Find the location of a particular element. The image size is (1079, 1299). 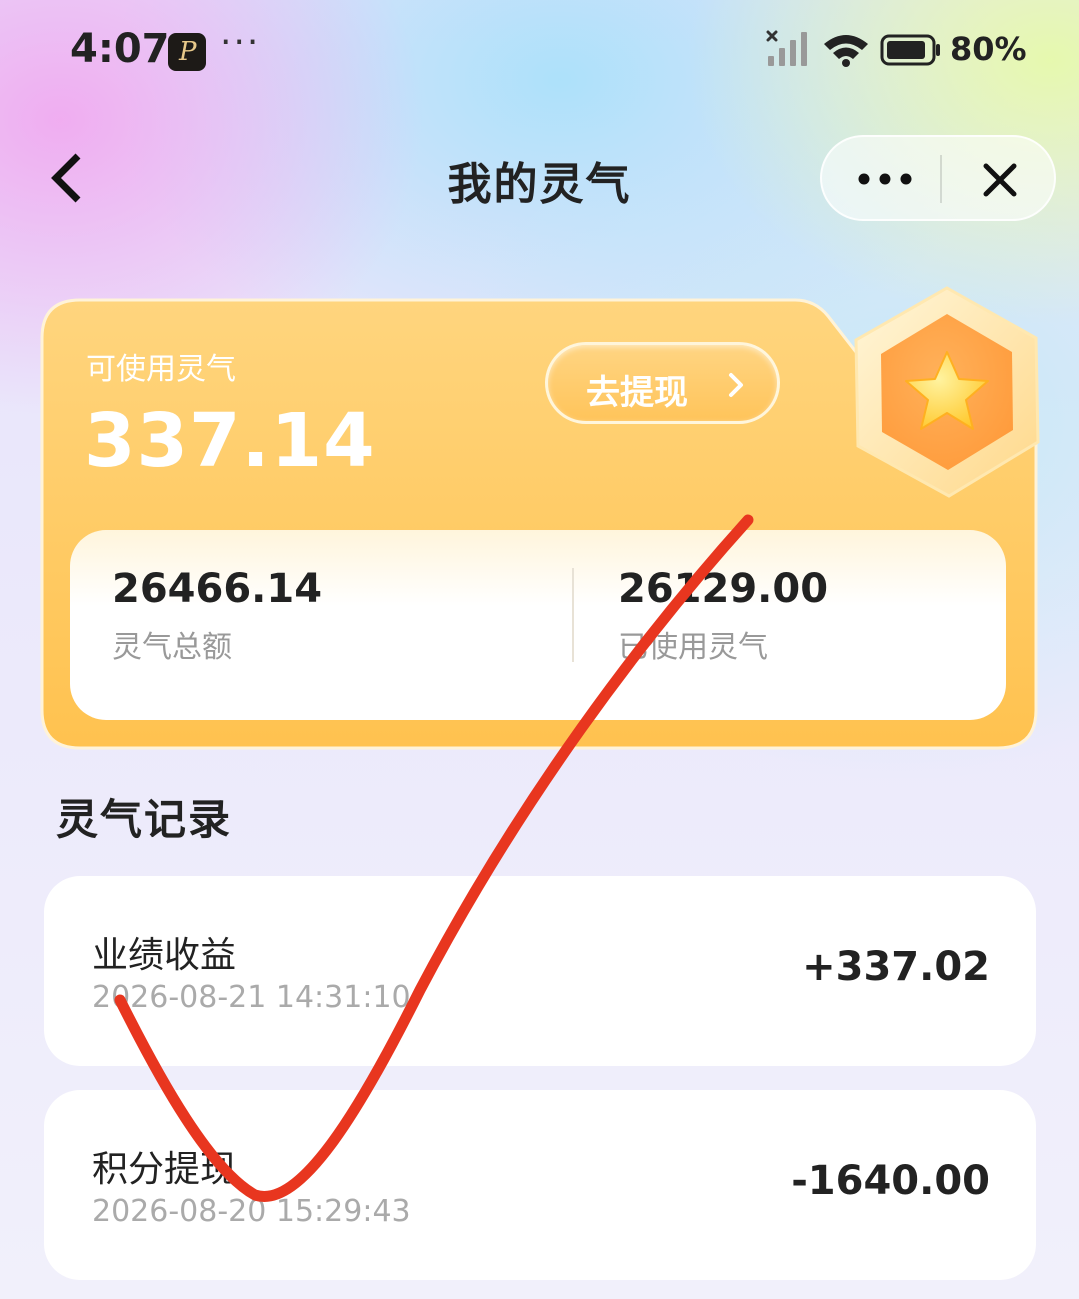

record-amount: -1640.00 is located at coordinates (890, 1181).